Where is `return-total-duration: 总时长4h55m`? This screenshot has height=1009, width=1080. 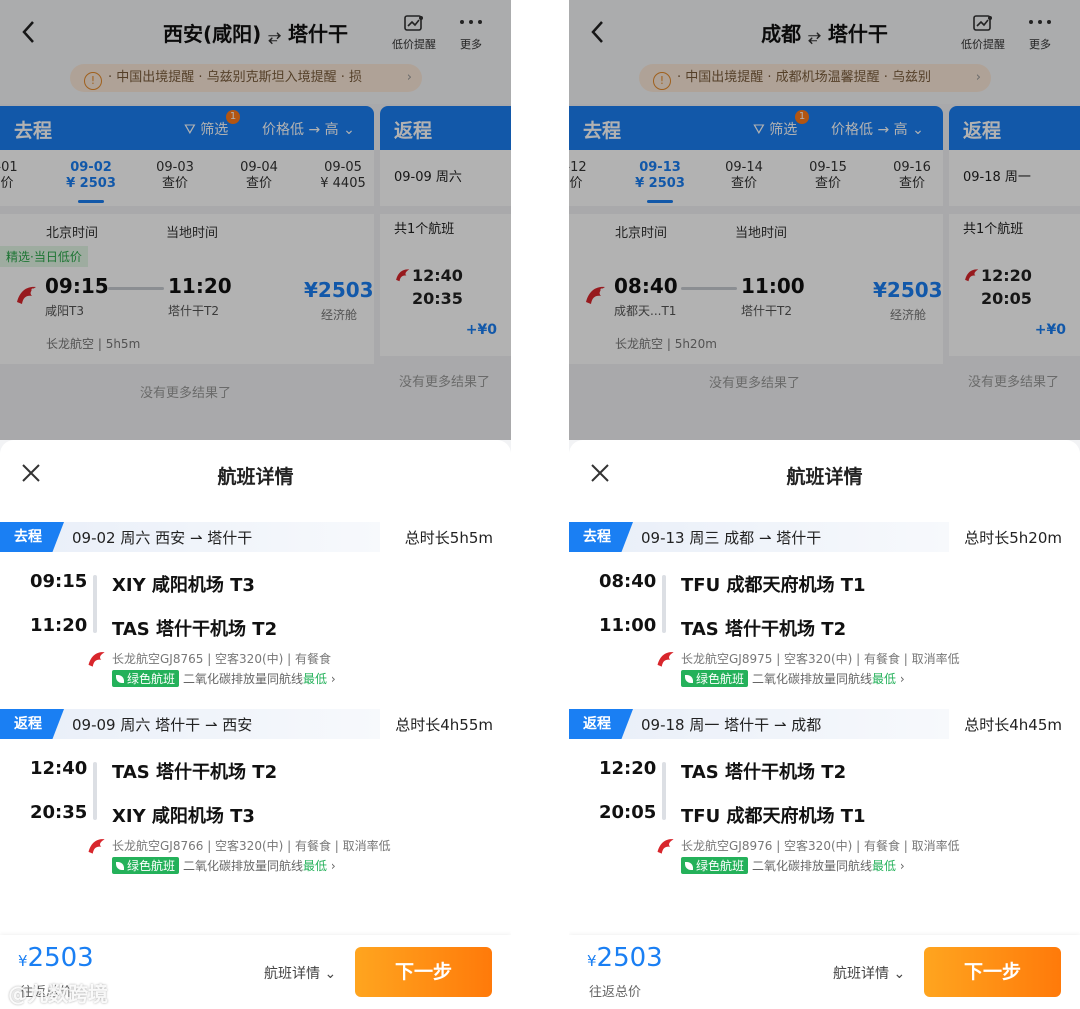
return-total-duration: 总时长4h55m is located at coordinates (444, 725).